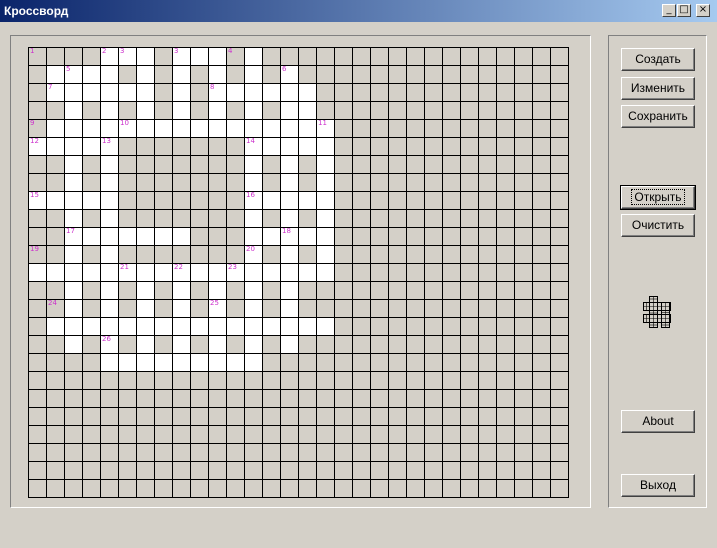  What do you see at coordinates (217, 308) in the screenshot?
I see `grid-cell-white: 25` at bounding box center [217, 308].